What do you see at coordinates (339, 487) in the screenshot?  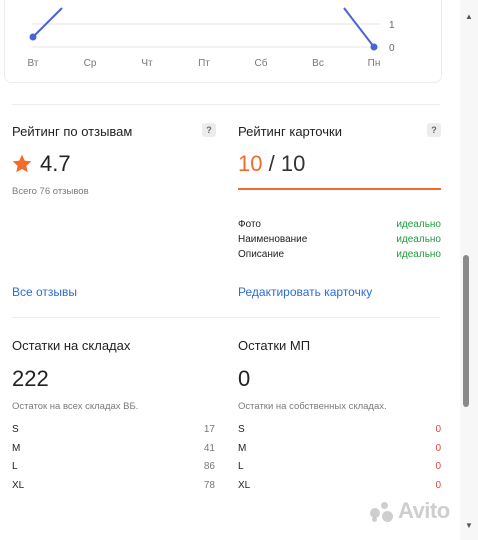 I see `size-stock-row: XL 0` at bounding box center [339, 487].